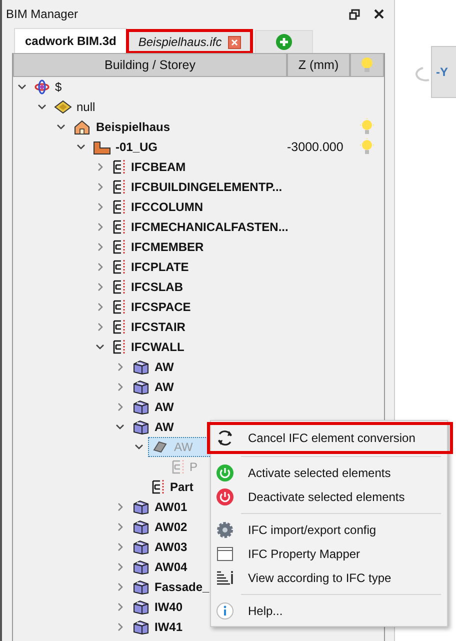  Describe the element at coordinates (225, 530) in the screenshot. I see `gear-icon` at that location.